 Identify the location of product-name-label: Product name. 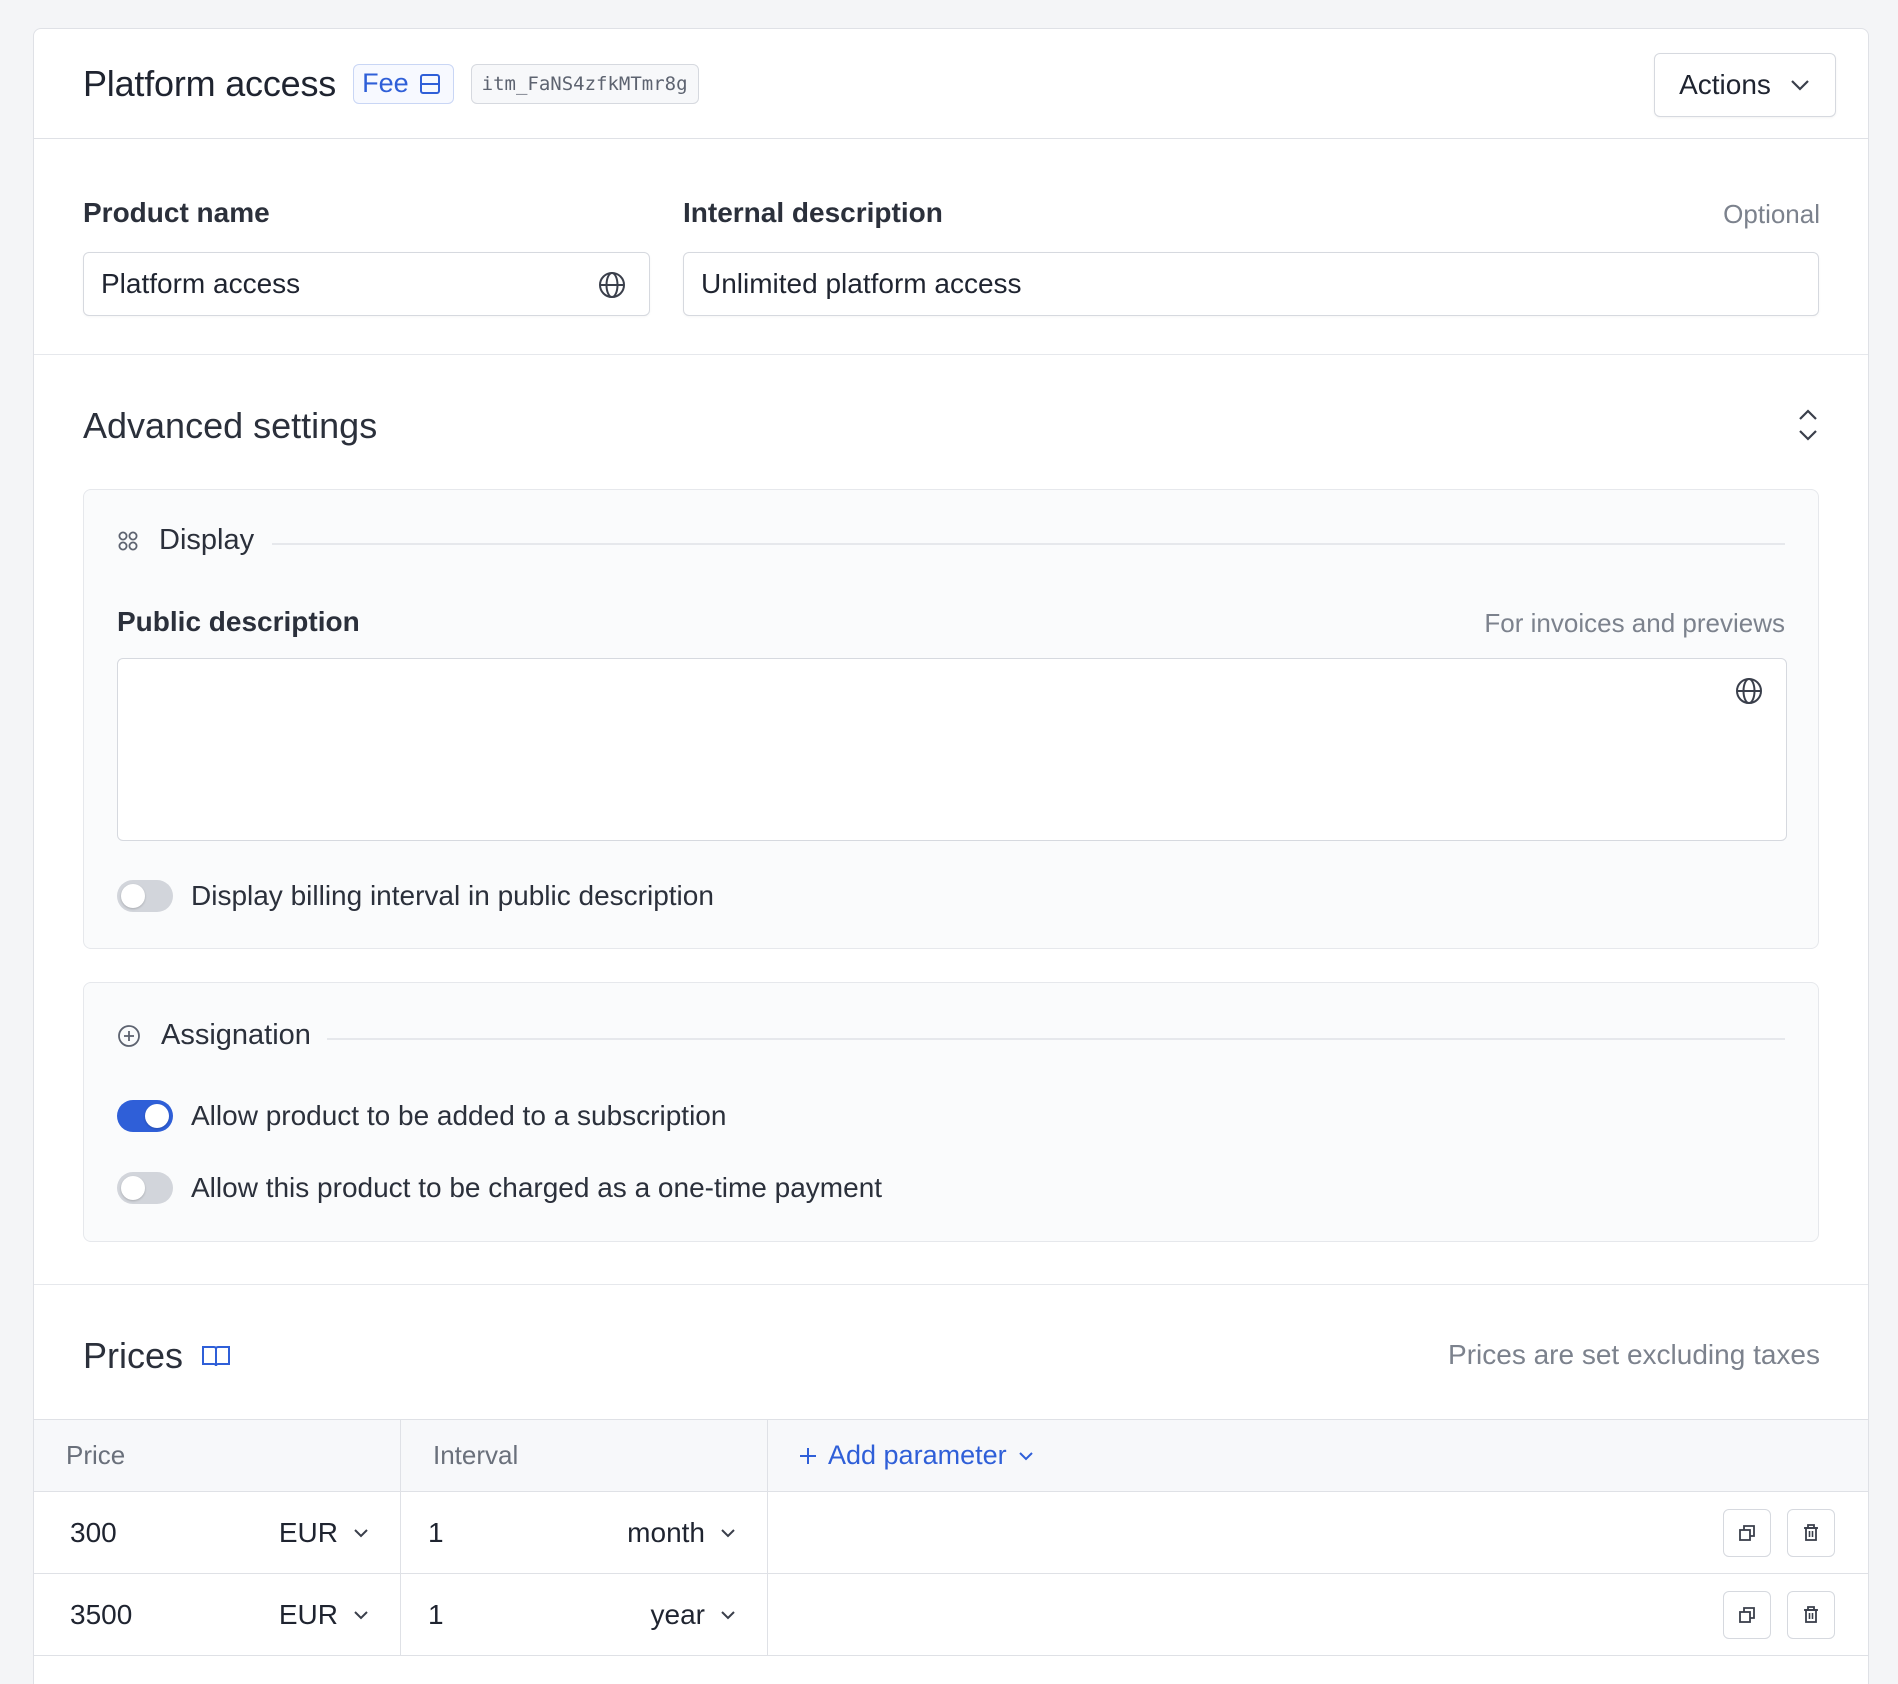
(176, 212).